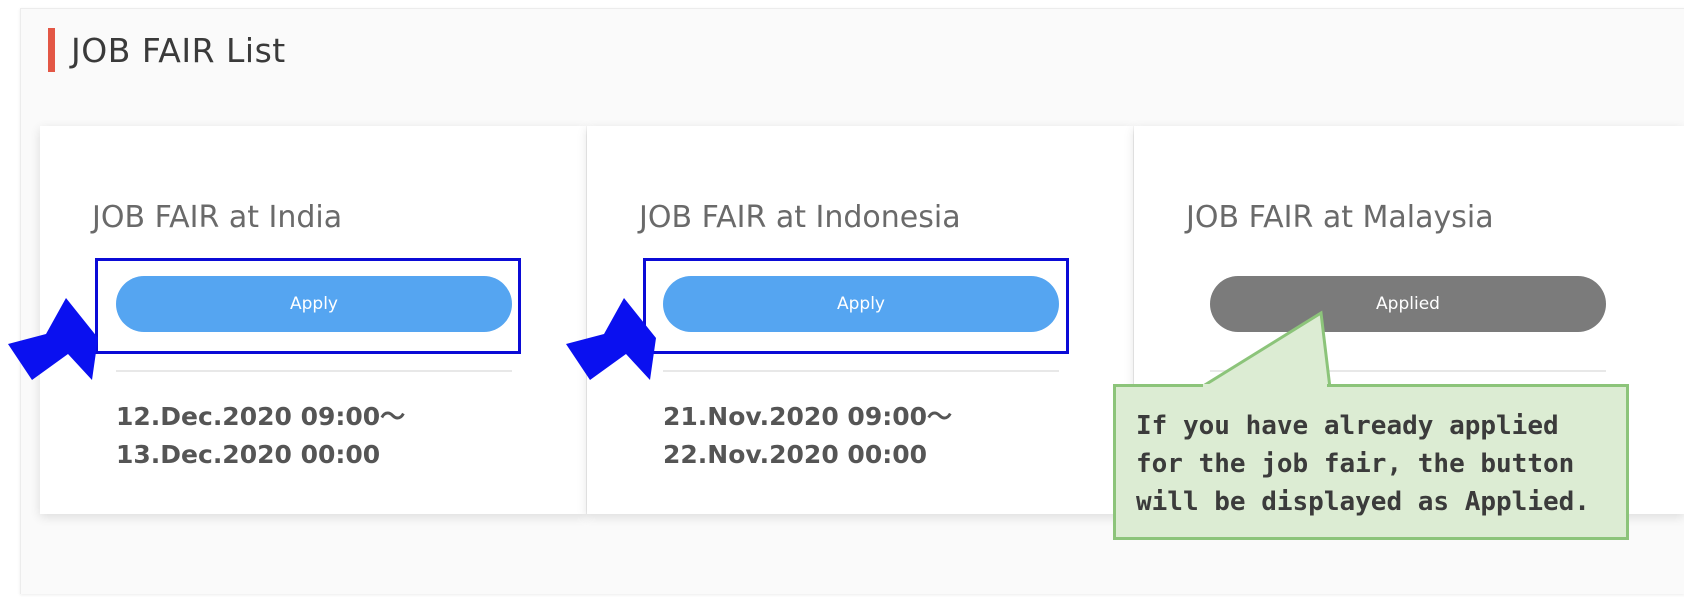  What do you see at coordinates (1340, 217) in the screenshot?
I see `card-title: JOB FAIR at Malaysia` at bounding box center [1340, 217].